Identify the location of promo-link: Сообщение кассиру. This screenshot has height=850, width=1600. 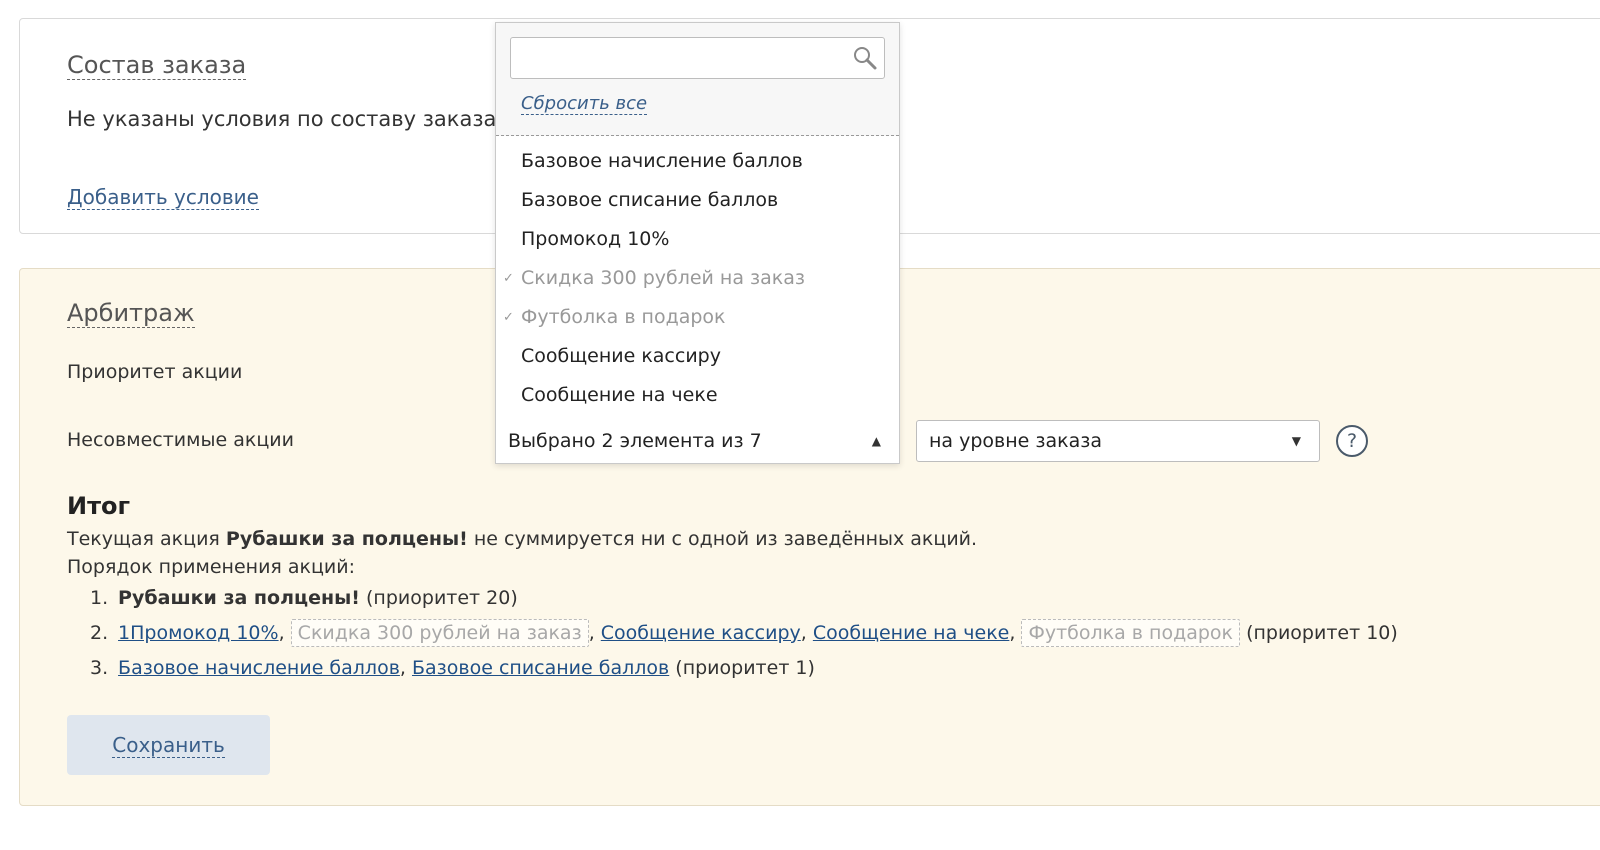
(701, 633).